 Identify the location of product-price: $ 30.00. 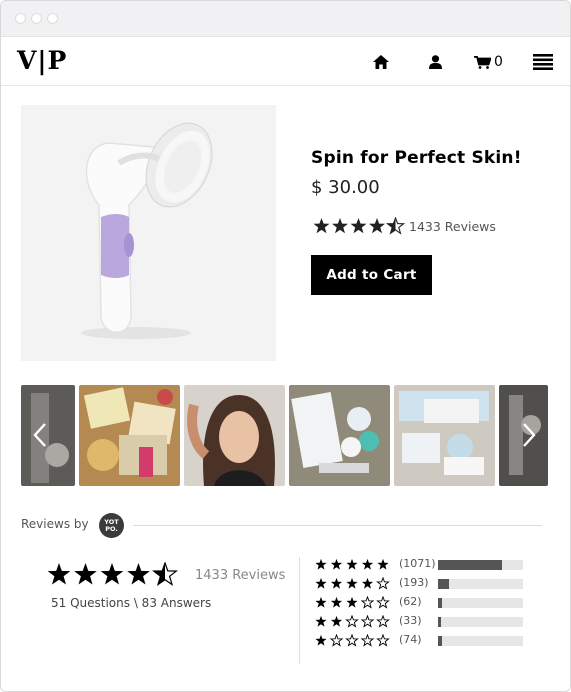
(345, 187).